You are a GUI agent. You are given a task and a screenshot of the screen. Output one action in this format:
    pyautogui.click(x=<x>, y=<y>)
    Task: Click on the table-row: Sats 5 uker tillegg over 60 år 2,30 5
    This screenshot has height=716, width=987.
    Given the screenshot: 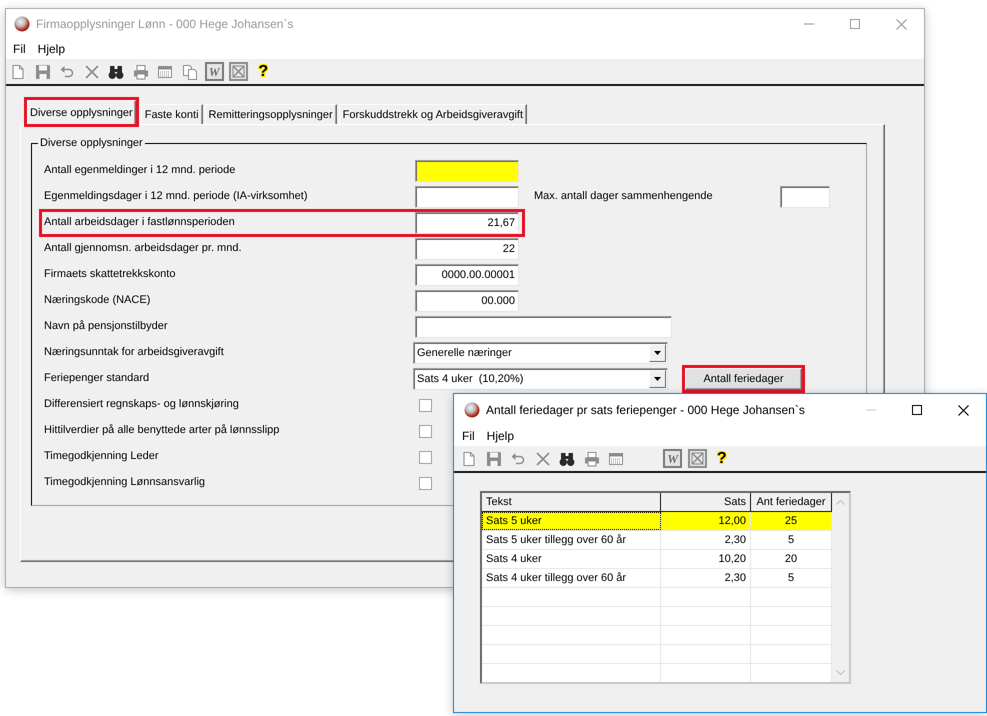 What is the action you would take?
    pyautogui.click(x=657, y=540)
    